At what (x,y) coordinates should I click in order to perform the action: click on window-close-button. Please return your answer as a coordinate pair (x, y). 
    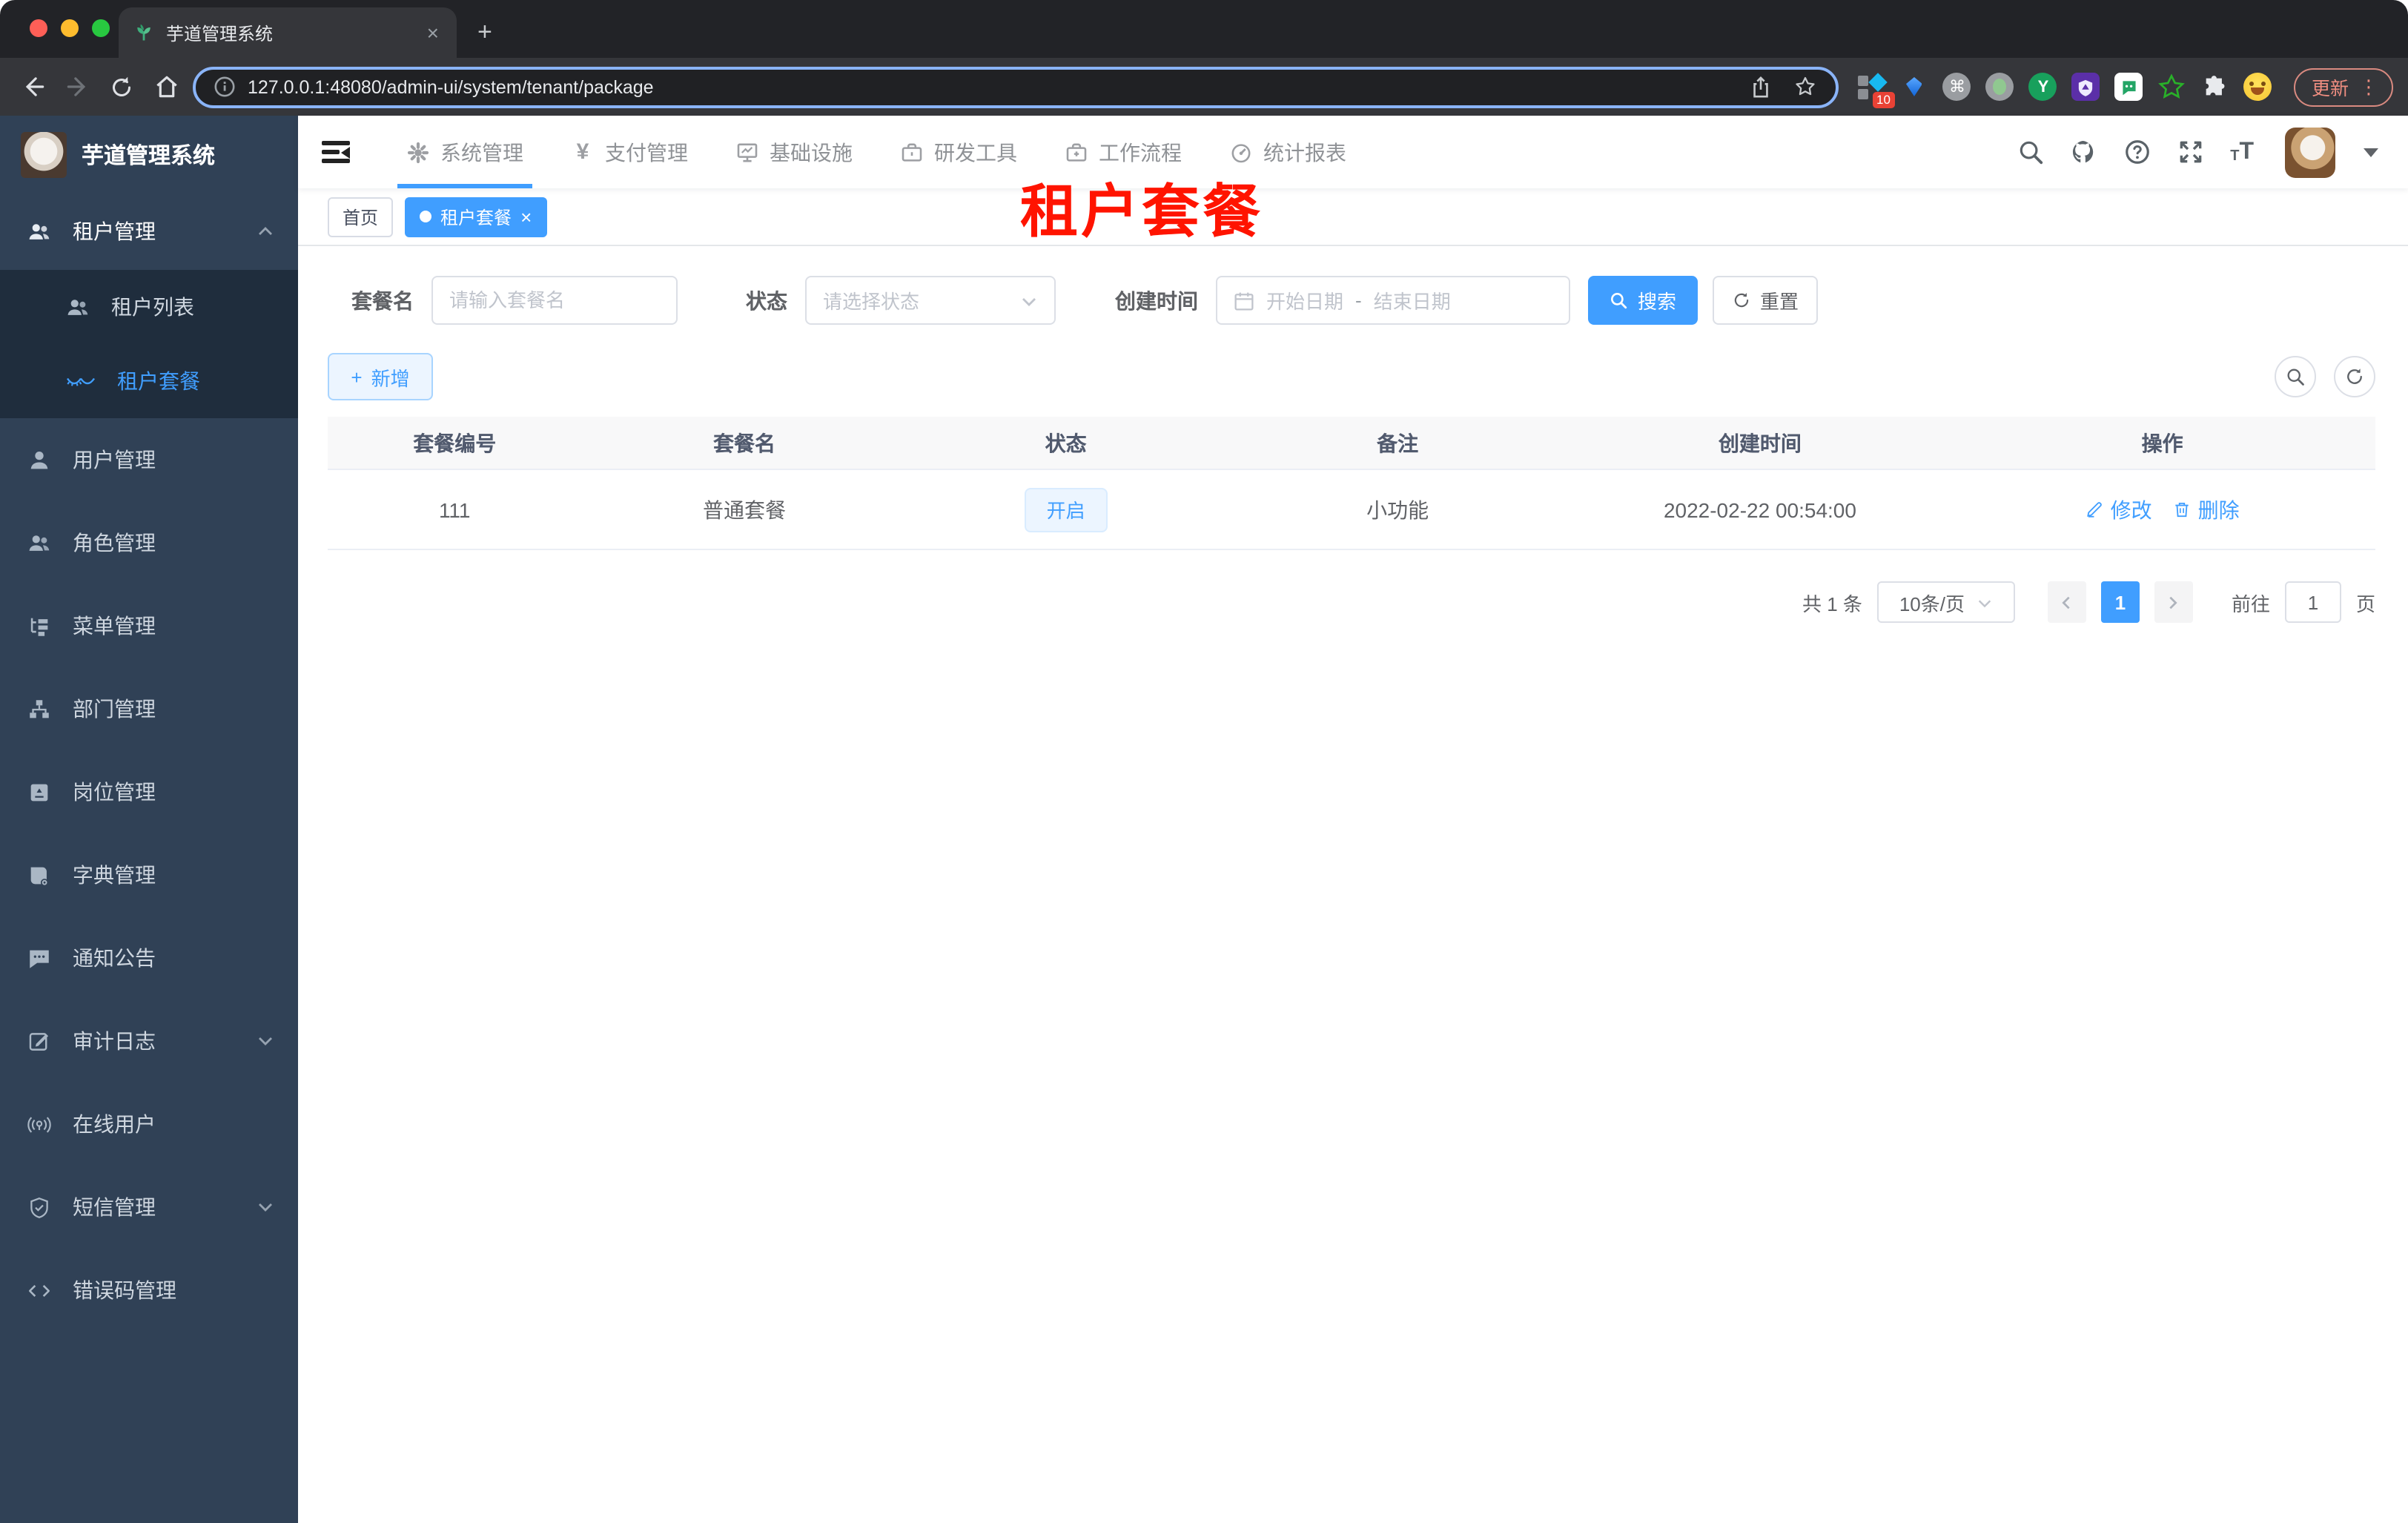
    Looking at the image, I should click on (38, 28).